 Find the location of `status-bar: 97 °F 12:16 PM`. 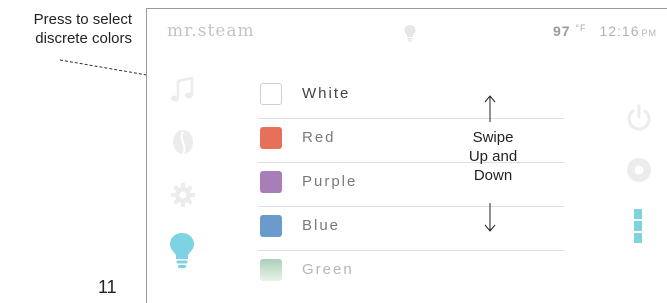

status-bar: 97 °F 12:16 PM is located at coordinates (605, 31).